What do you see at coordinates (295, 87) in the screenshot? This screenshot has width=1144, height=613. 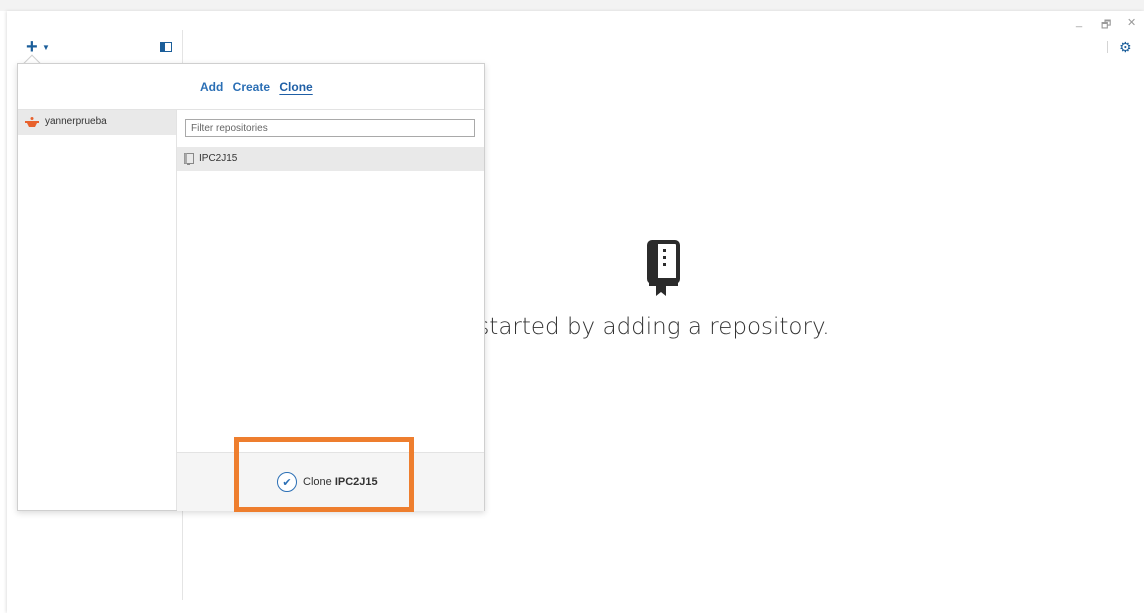 I see `tab-clone: Clone` at bounding box center [295, 87].